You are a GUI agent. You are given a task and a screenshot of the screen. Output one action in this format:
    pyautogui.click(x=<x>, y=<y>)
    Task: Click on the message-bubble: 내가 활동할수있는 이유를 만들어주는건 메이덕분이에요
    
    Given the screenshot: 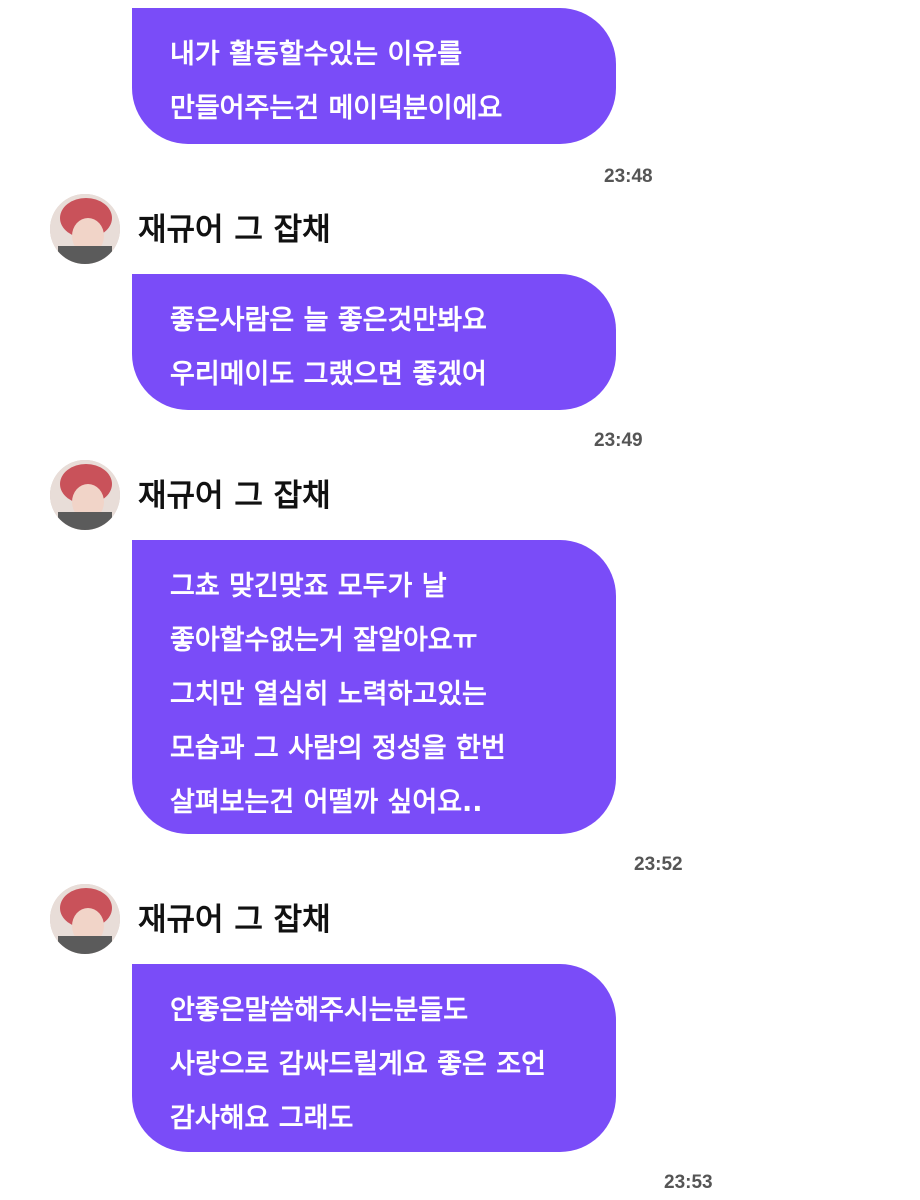 What is the action you would take?
    pyautogui.click(x=374, y=76)
    